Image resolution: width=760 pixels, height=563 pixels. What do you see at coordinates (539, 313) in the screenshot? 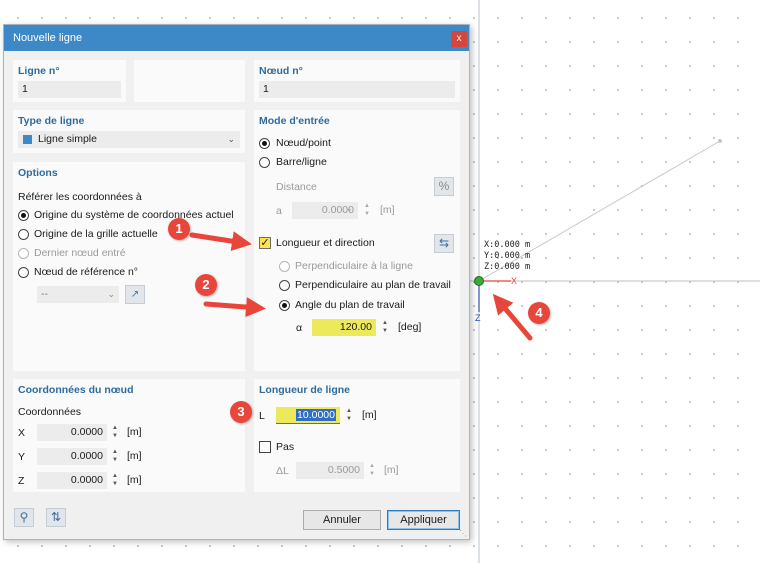
I see `marker-4: 4` at bounding box center [539, 313].